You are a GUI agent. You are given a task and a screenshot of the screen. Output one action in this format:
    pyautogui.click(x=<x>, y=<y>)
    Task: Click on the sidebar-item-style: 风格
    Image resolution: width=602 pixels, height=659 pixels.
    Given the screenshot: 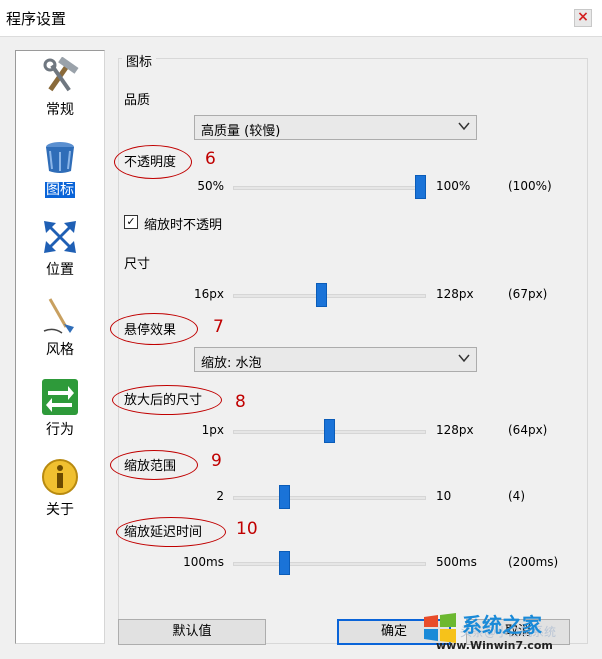 What is the action you would take?
    pyautogui.click(x=60, y=334)
    